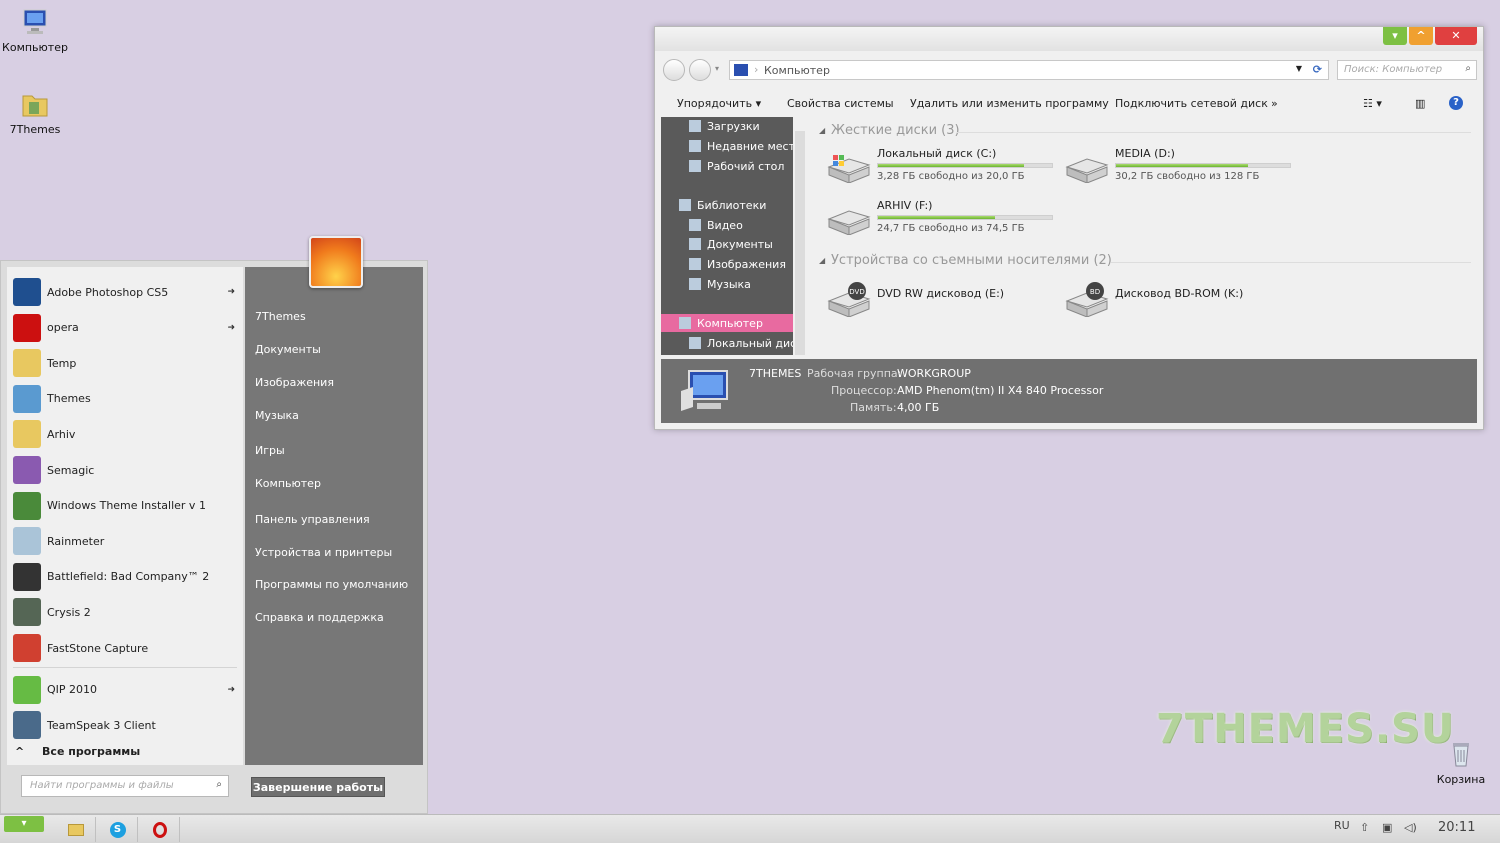 The height and width of the screenshot is (843, 1500). What do you see at coordinates (270, 450) in the screenshot?
I see `place-item: Игры` at bounding box center [270, 450].